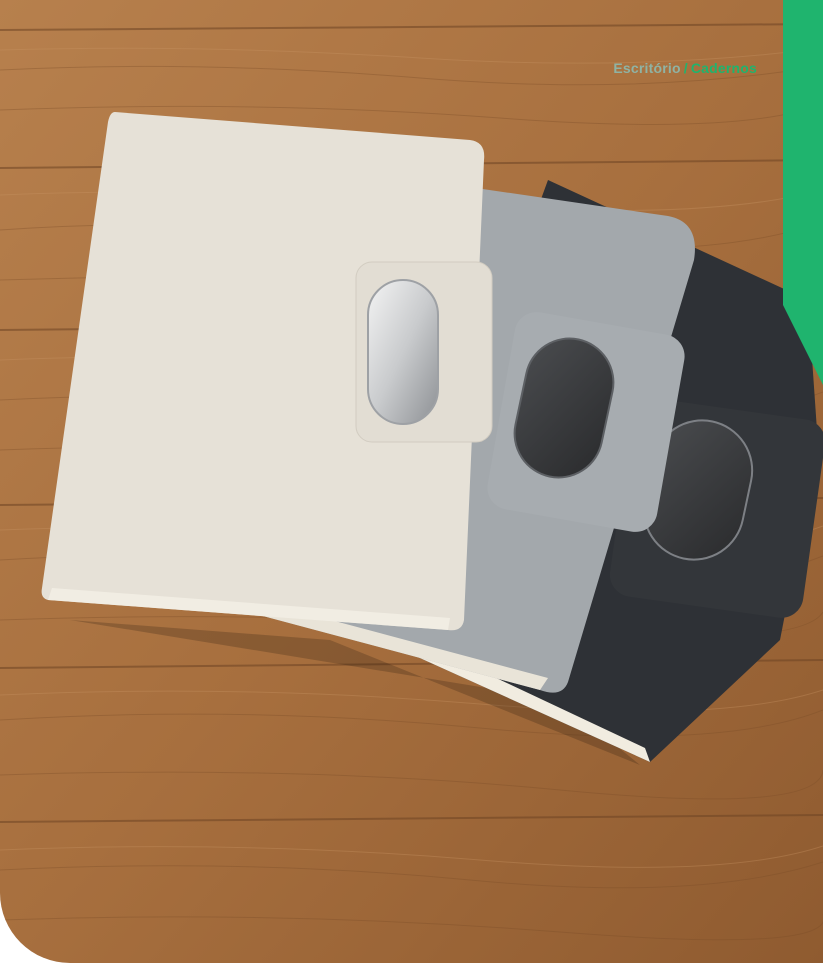  I want to click on breadcrumb: Escritório / Cadernos, so click(685, 68).